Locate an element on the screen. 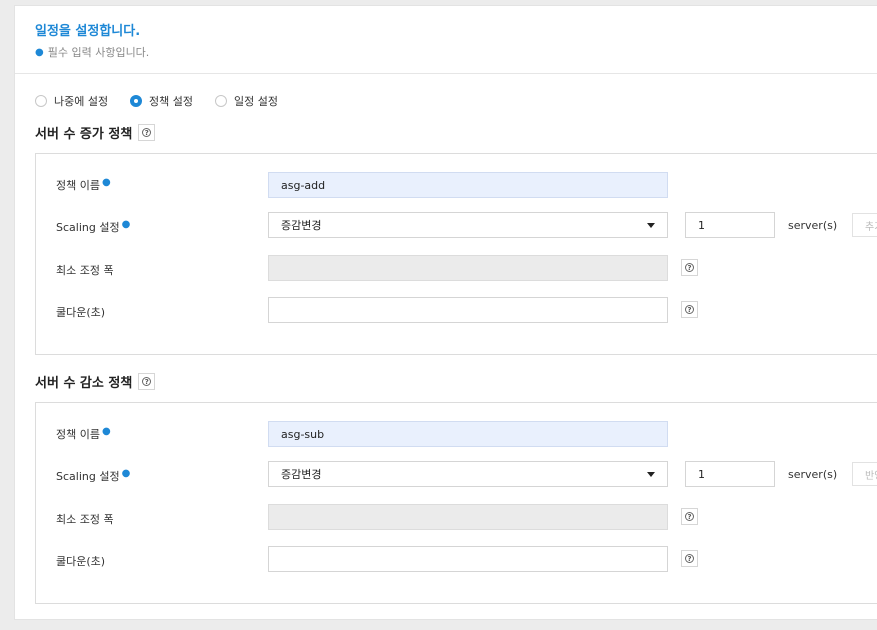  page-title: 일정을 설정합니다. is located at coordinates (88, 31).